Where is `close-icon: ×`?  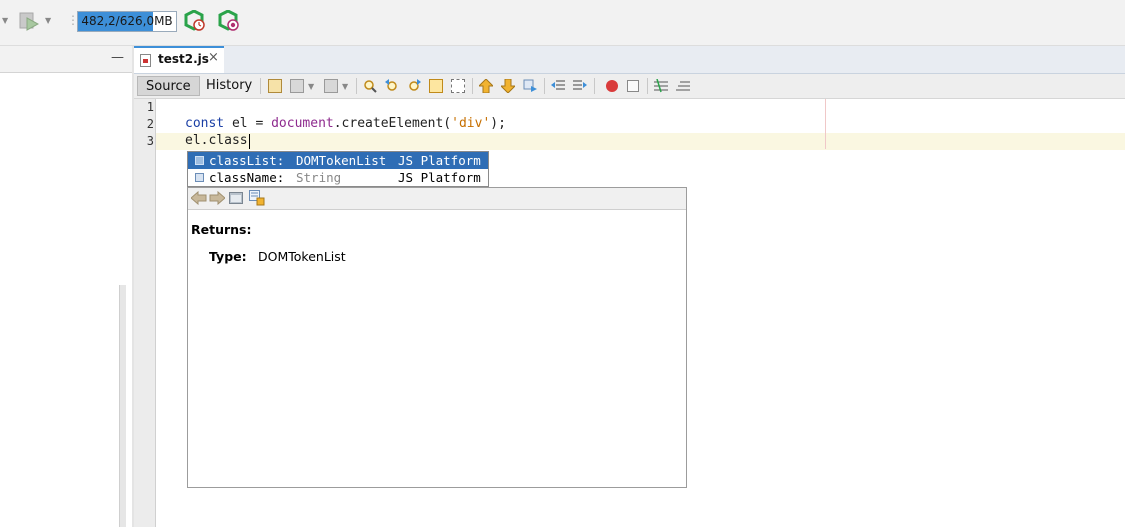 close-icon: × is located at coordinates (213, 57).